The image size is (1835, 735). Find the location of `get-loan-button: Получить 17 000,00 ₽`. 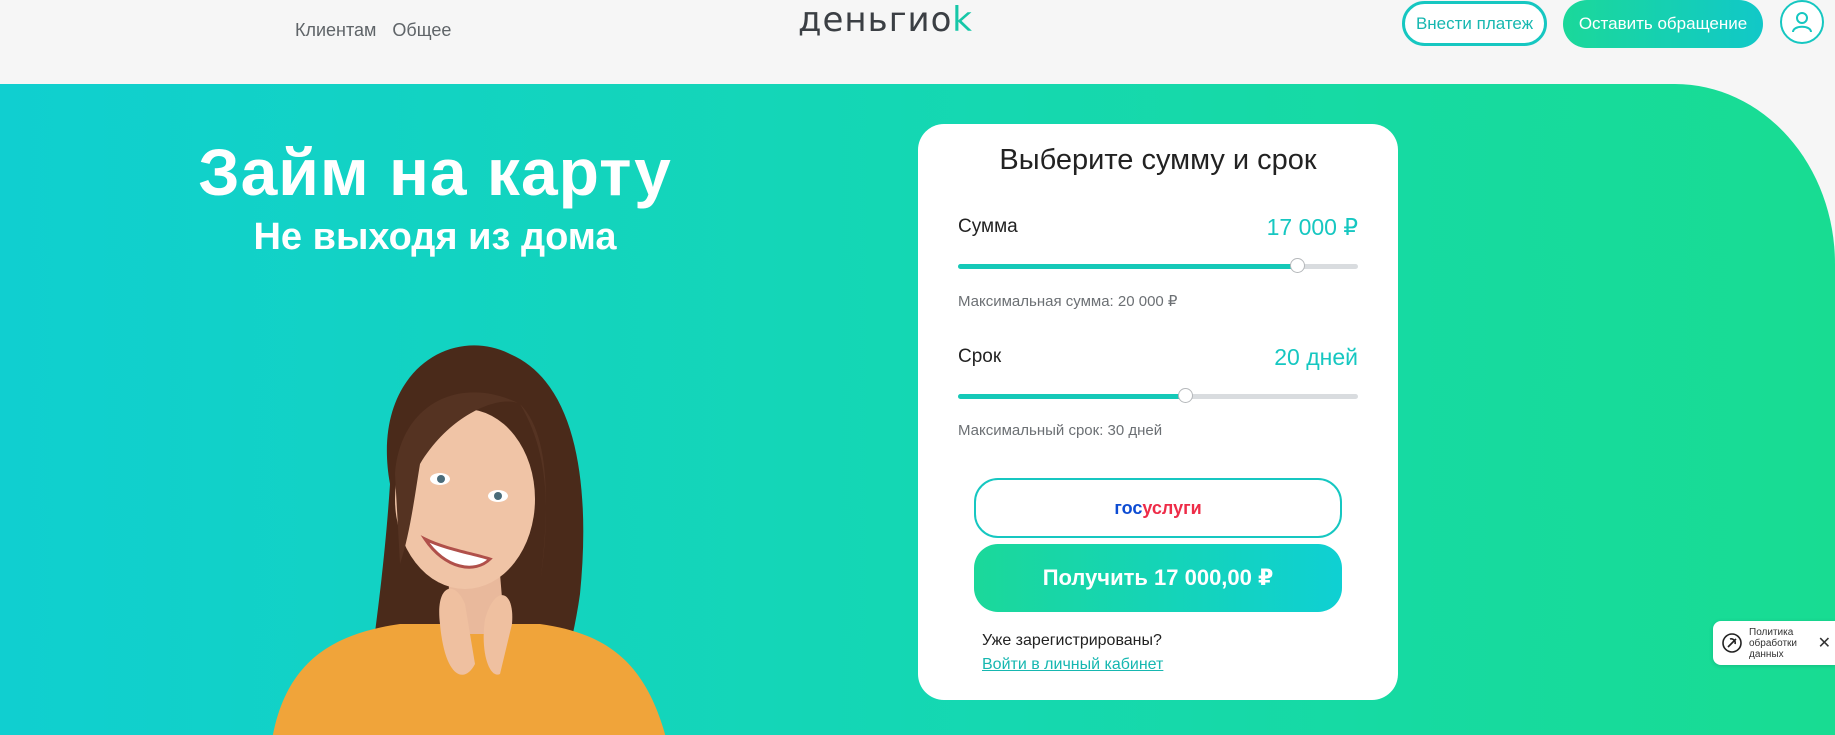

get-loan-button: Получить 17 000,00 ₽ is located at coordinates (1158, 578).